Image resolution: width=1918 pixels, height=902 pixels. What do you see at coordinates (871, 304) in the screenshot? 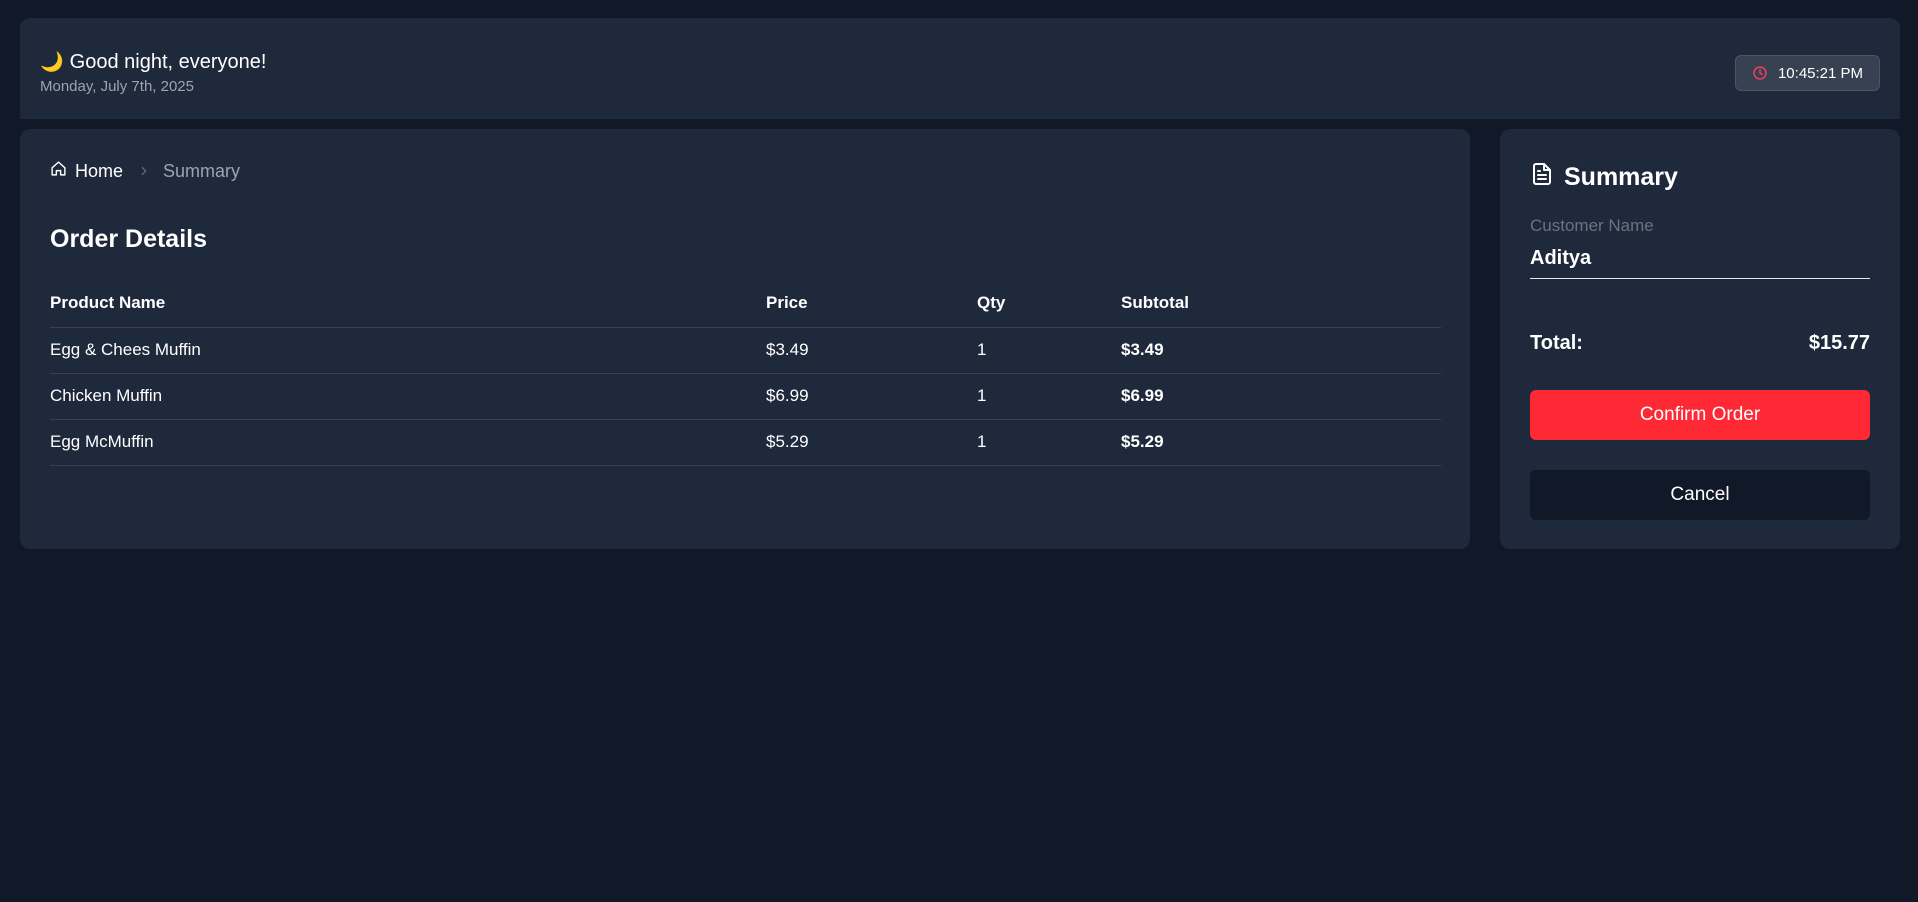
I see `column-header-price: Price` at bounding box center [871, 304].